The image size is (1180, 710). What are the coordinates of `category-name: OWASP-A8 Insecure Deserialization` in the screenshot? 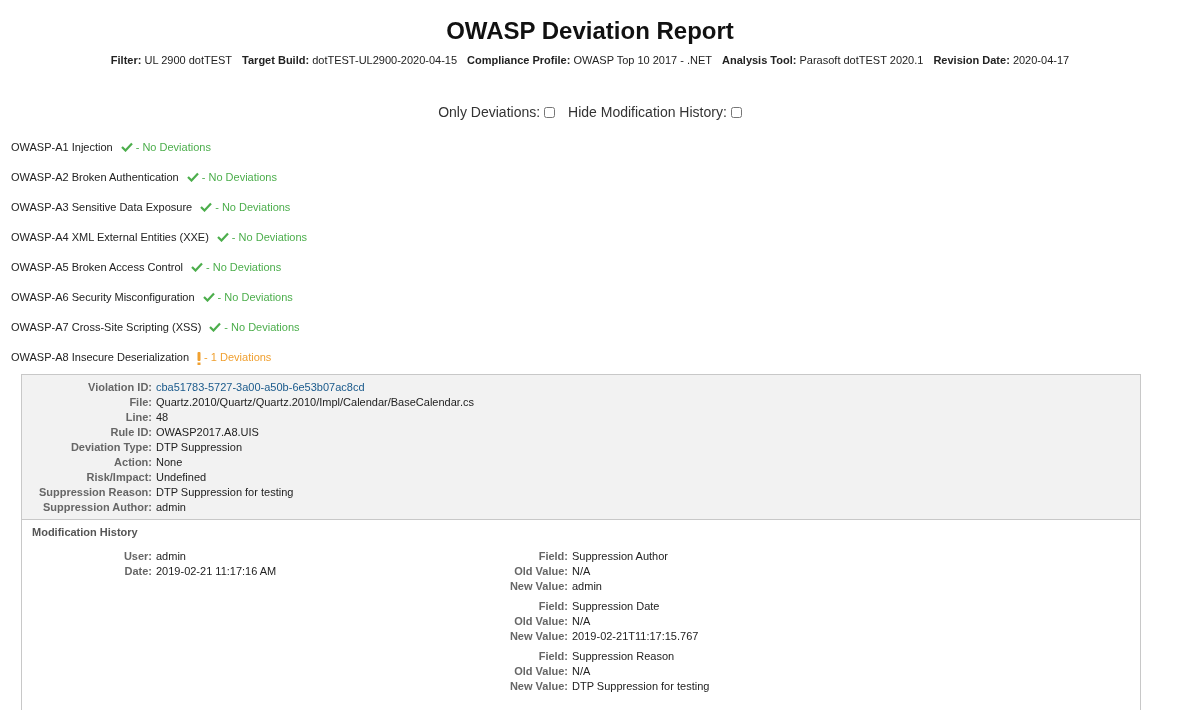 It's located at (100, 357).